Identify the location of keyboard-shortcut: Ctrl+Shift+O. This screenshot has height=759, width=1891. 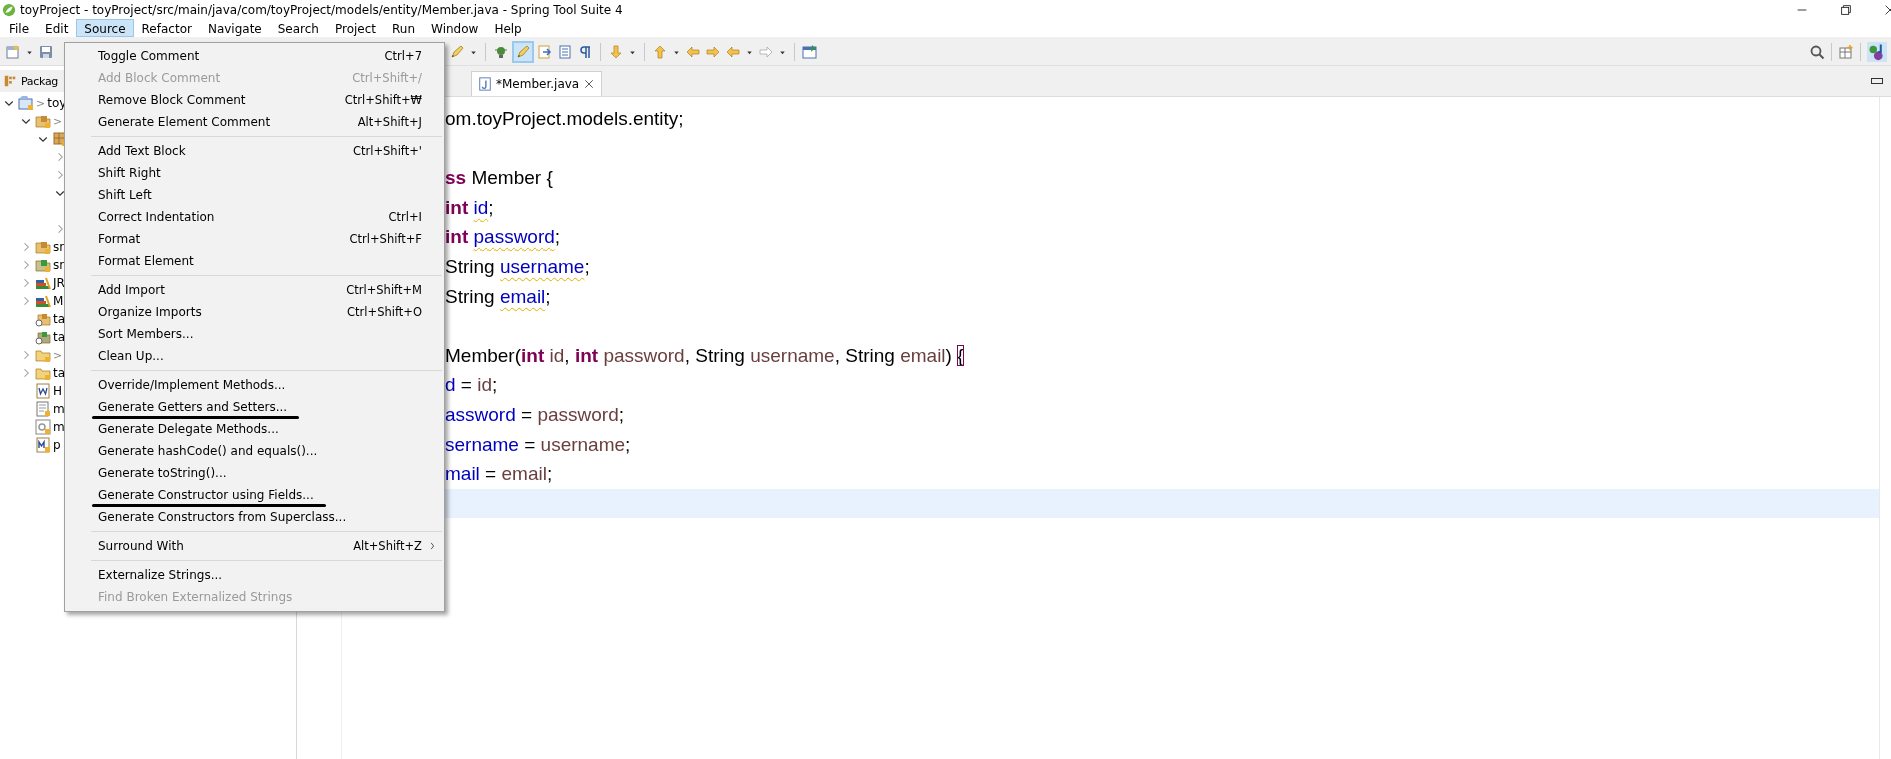
(384, 312).